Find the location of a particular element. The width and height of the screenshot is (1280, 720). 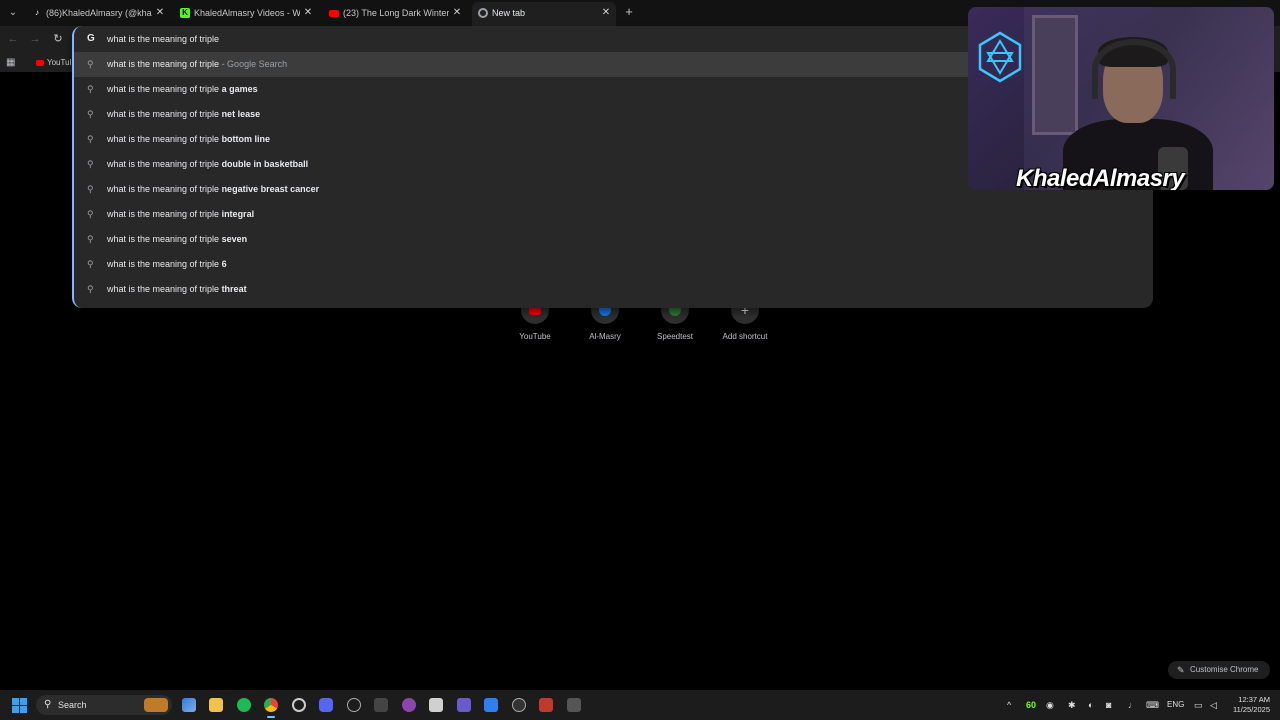

tab-kick: K KhaledAlmasry Videos - Watch ✕ is located at coordinates (246, 13).